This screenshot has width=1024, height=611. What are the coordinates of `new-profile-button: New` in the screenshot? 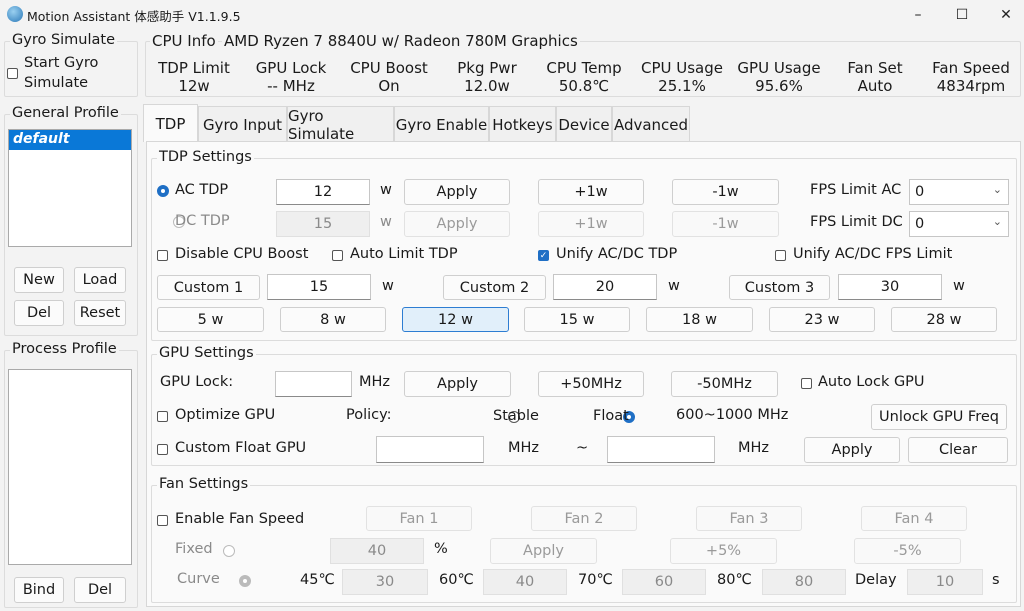 It's located at (39, 280).